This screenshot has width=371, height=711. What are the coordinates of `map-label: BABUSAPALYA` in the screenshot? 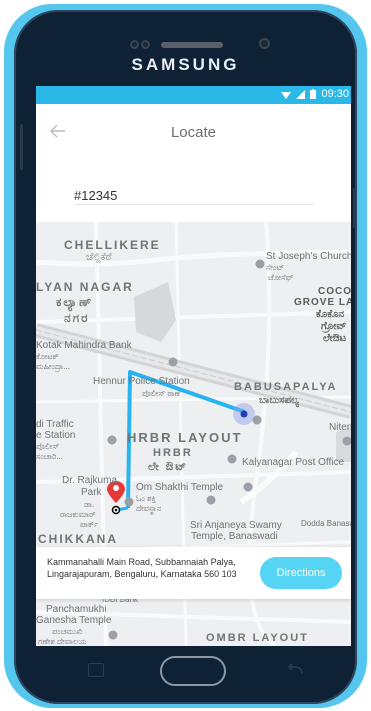 It's located at (286, 387).